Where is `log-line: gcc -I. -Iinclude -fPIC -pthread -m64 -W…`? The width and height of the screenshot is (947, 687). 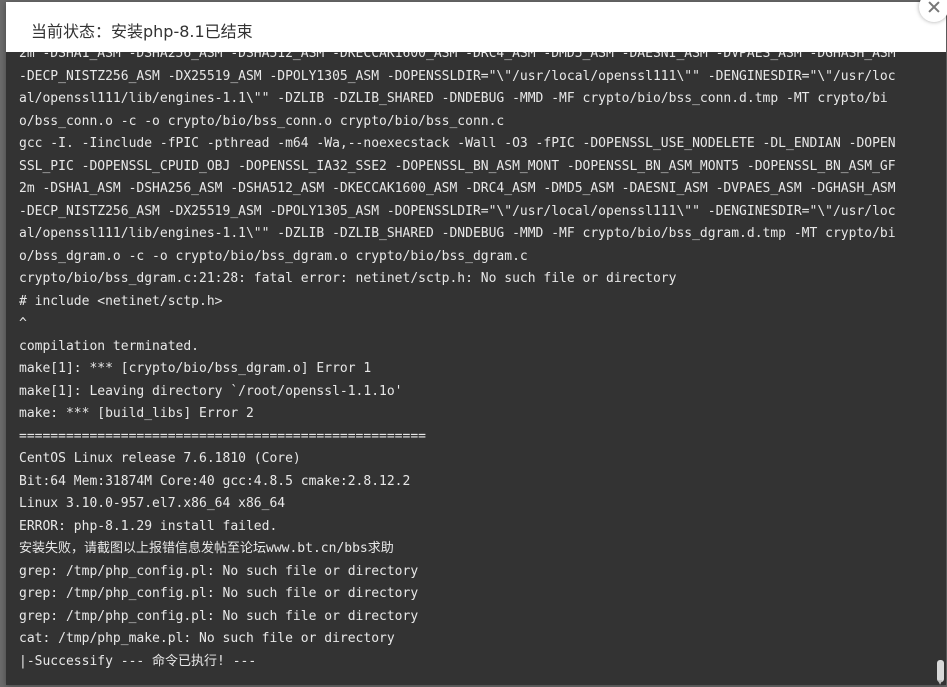
log-line: gcc -I. -Iinclude -fPIC -pthread -m64 -W… is located at coordinates (457, 143).